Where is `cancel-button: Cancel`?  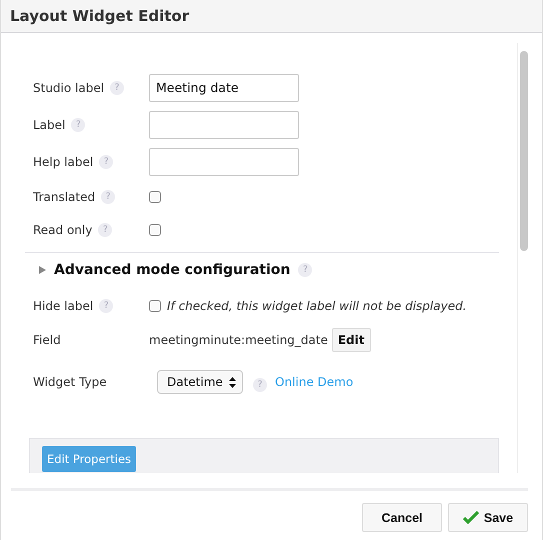
cancel-button: Cancel is located at coordinates (402, 517).